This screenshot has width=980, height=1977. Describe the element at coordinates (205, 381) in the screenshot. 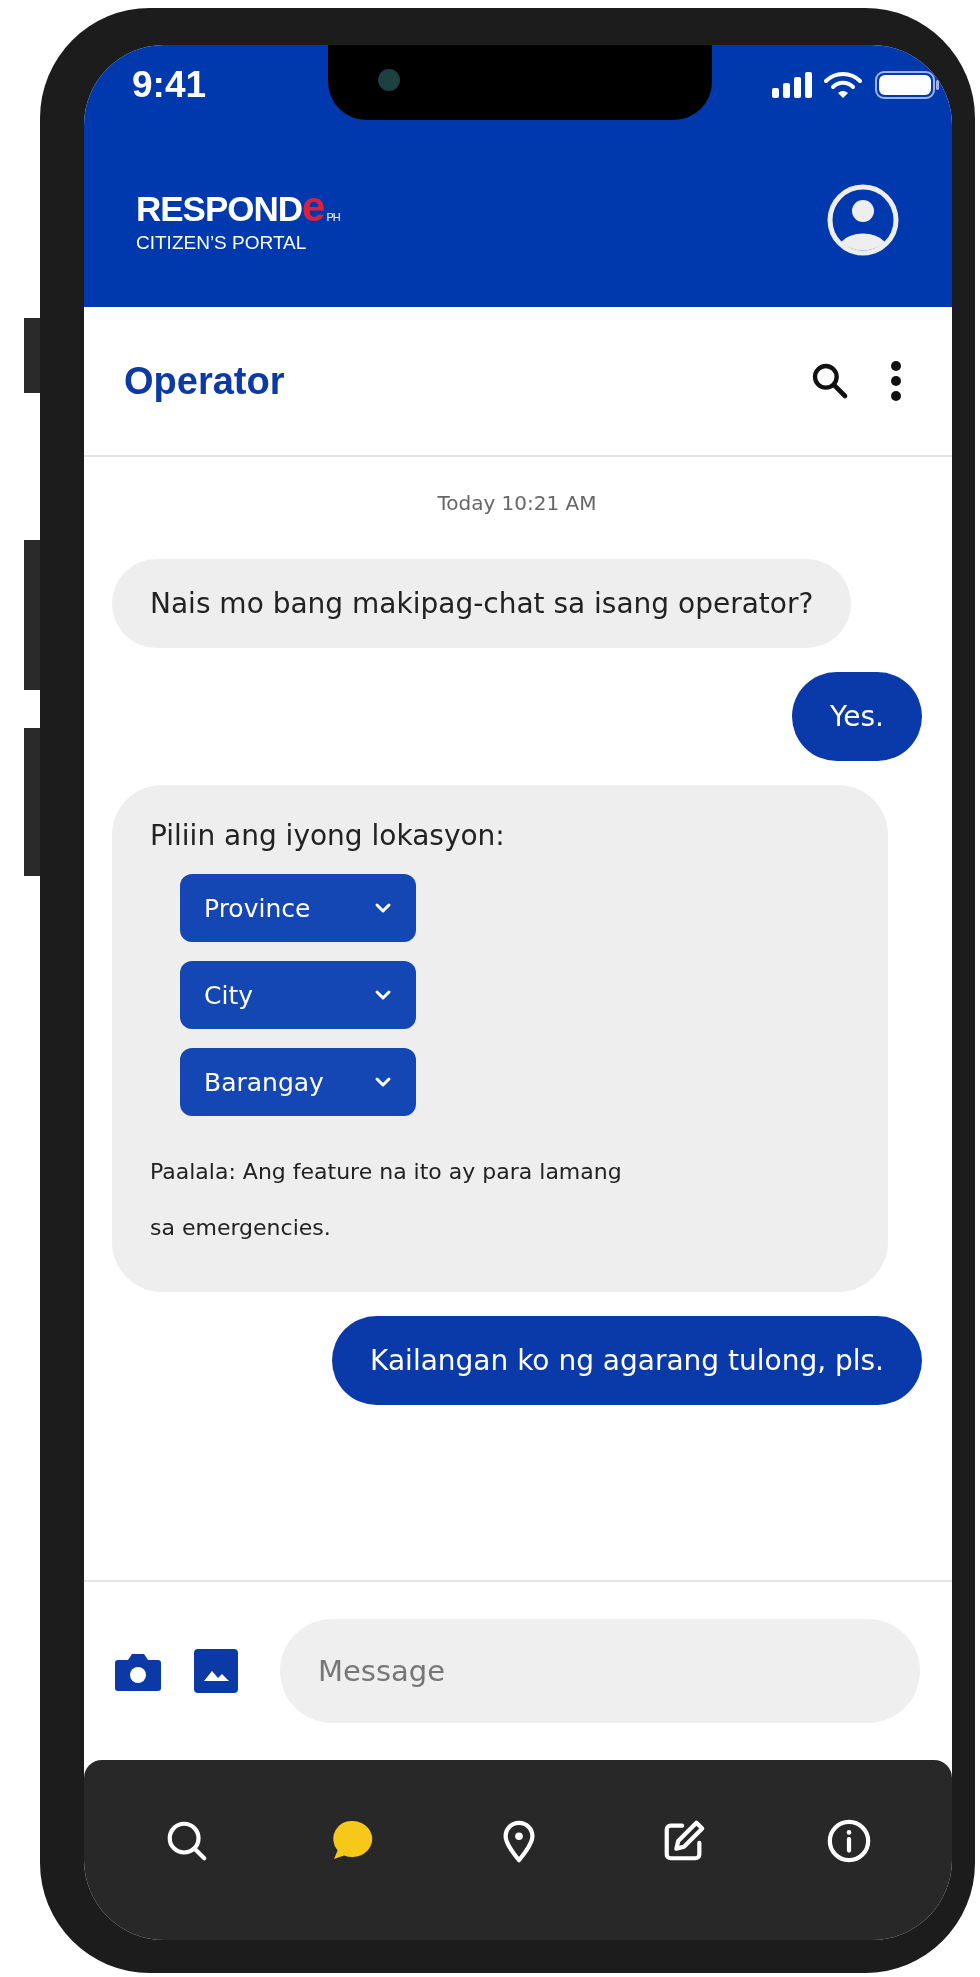

I see `chat-title: Operator` at that location.